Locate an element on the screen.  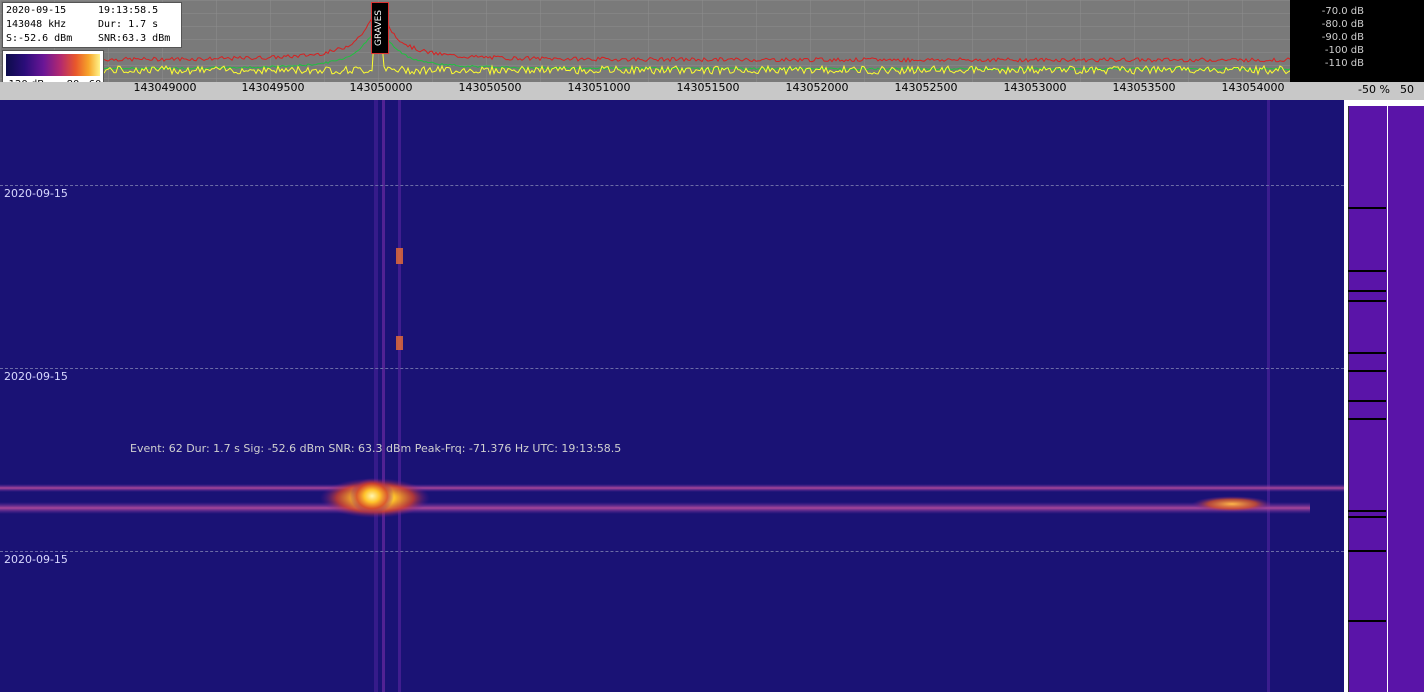
info-signal: S:-52.6 dBm is located at coordinates (39, 38).